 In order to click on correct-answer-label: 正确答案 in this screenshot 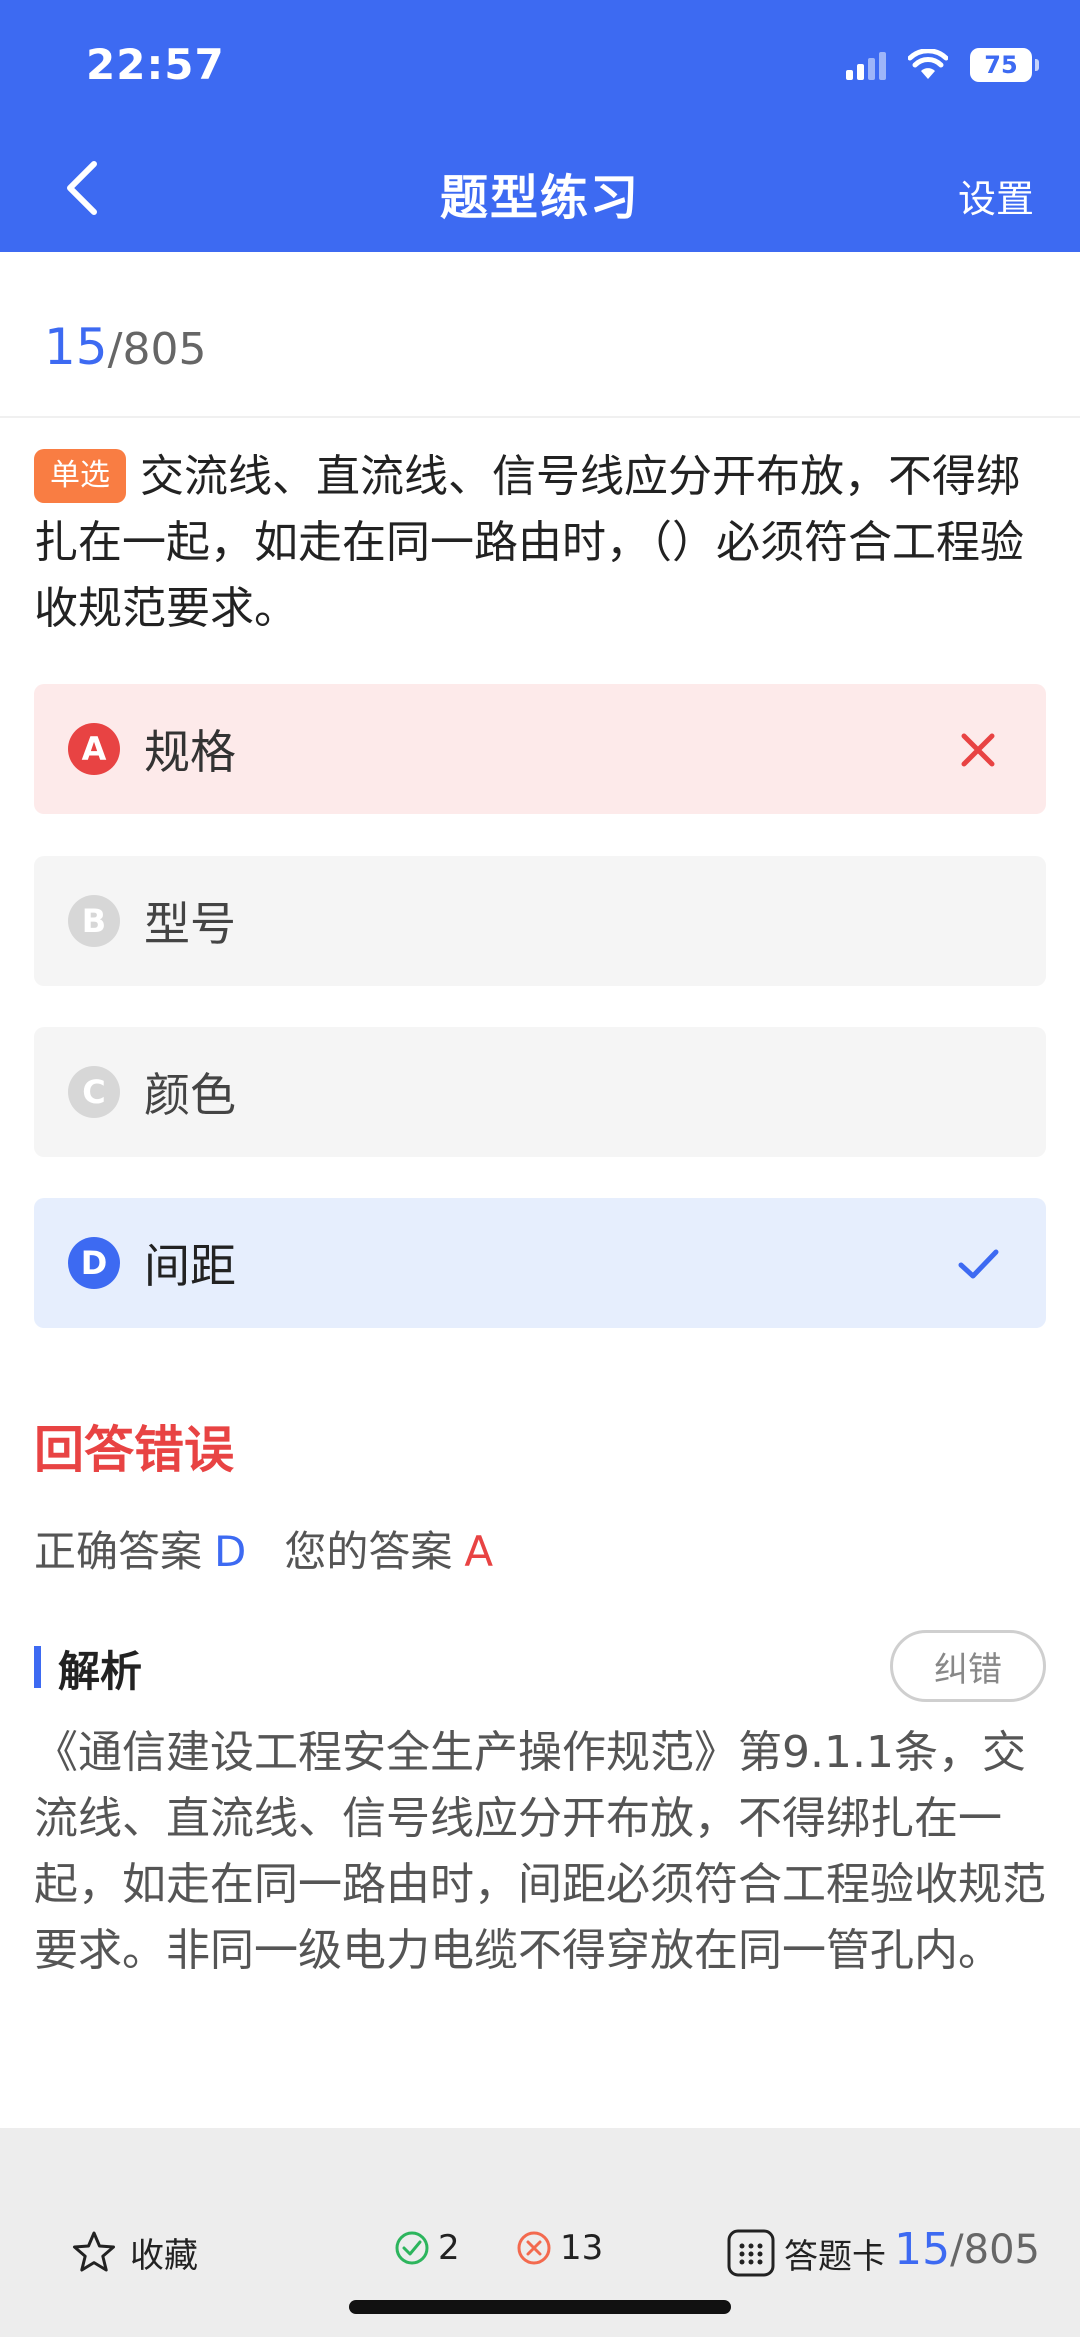, I will do `click(118, 1551)`.